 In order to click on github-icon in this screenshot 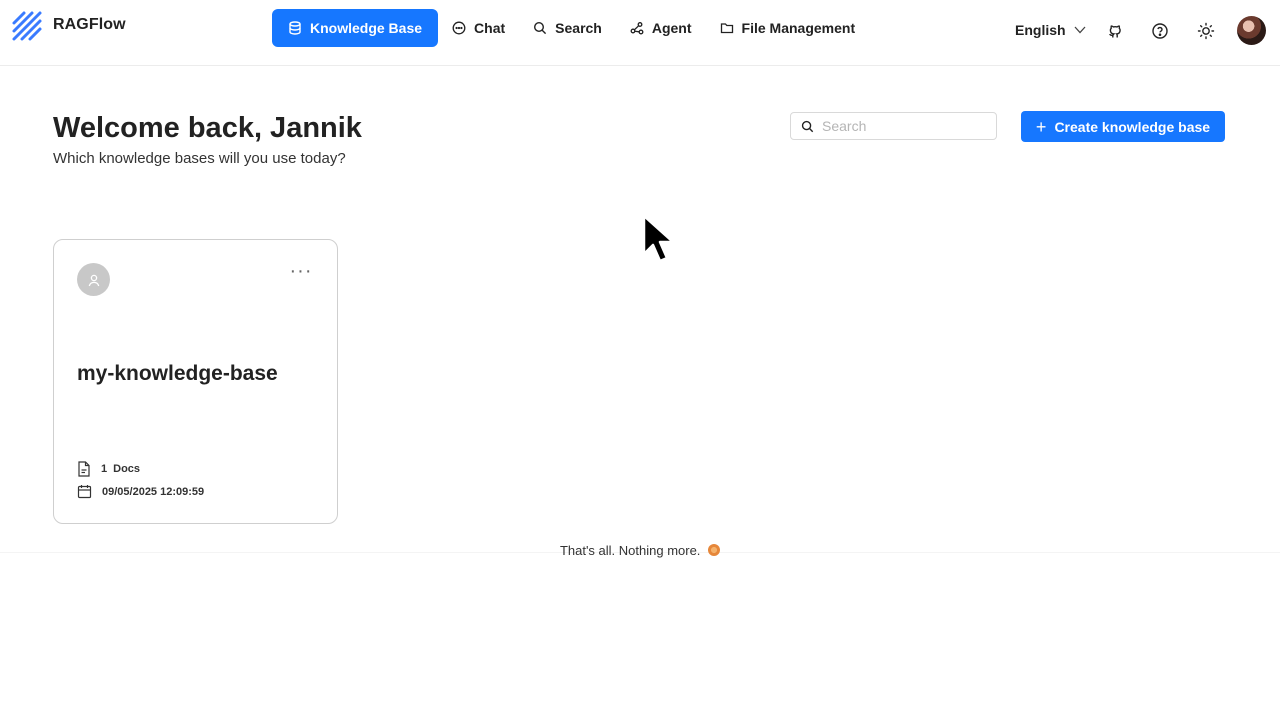, I will do `click(1115, 31)`.